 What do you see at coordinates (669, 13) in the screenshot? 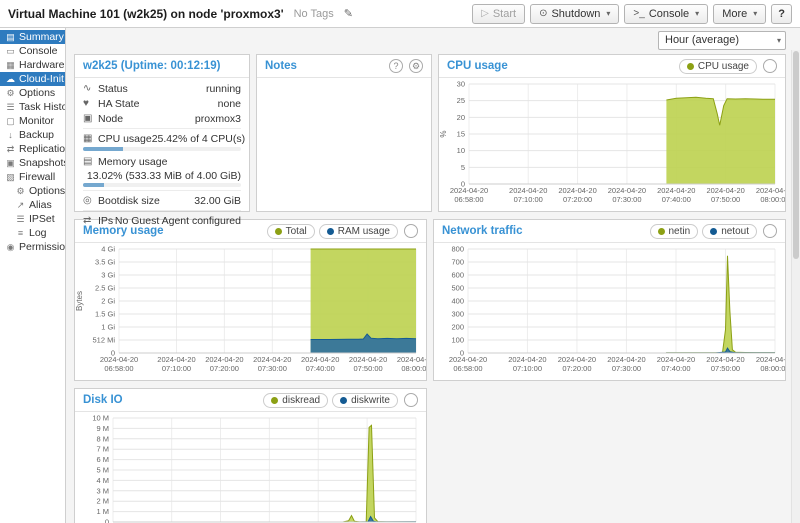
I see `console-button-label: Console` at bounding box center [669, 13].